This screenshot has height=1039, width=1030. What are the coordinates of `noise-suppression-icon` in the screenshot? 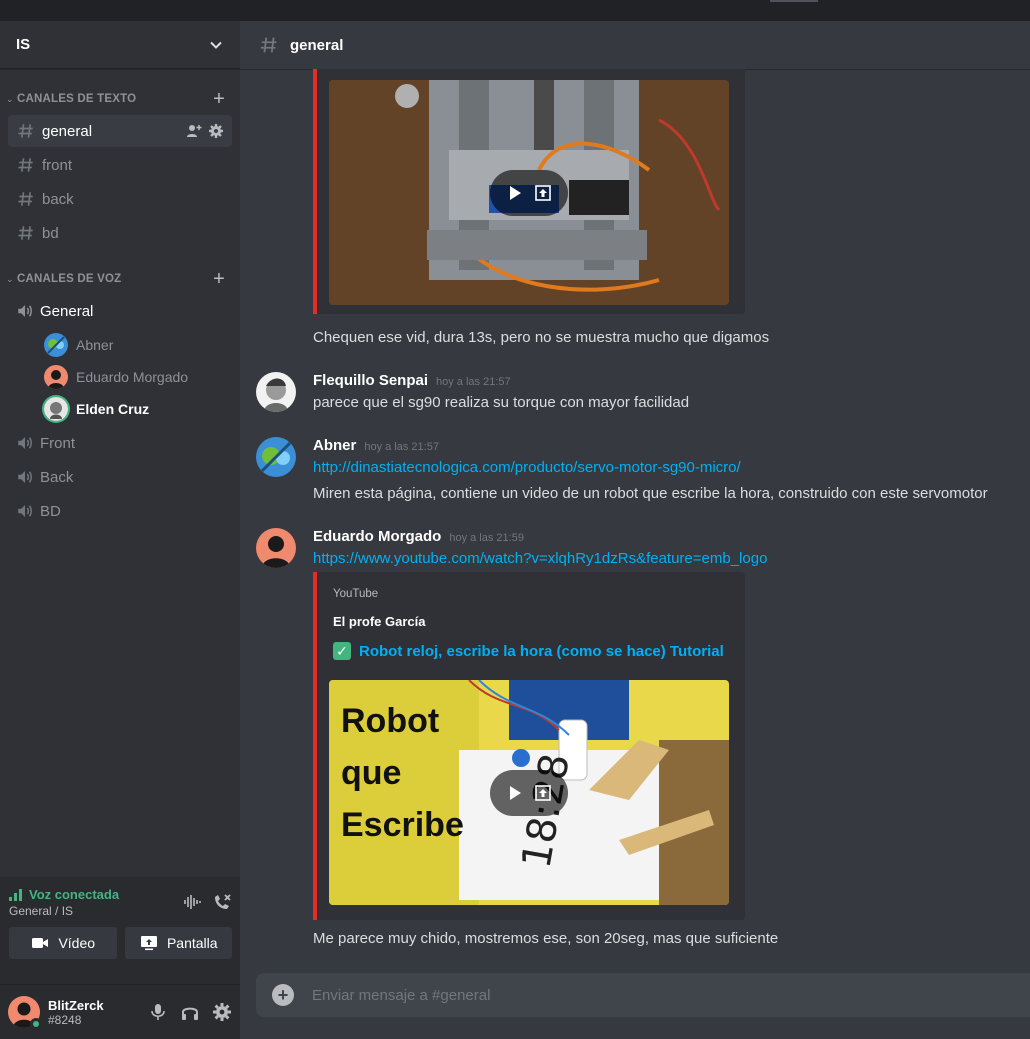 It's located at (192, 902).